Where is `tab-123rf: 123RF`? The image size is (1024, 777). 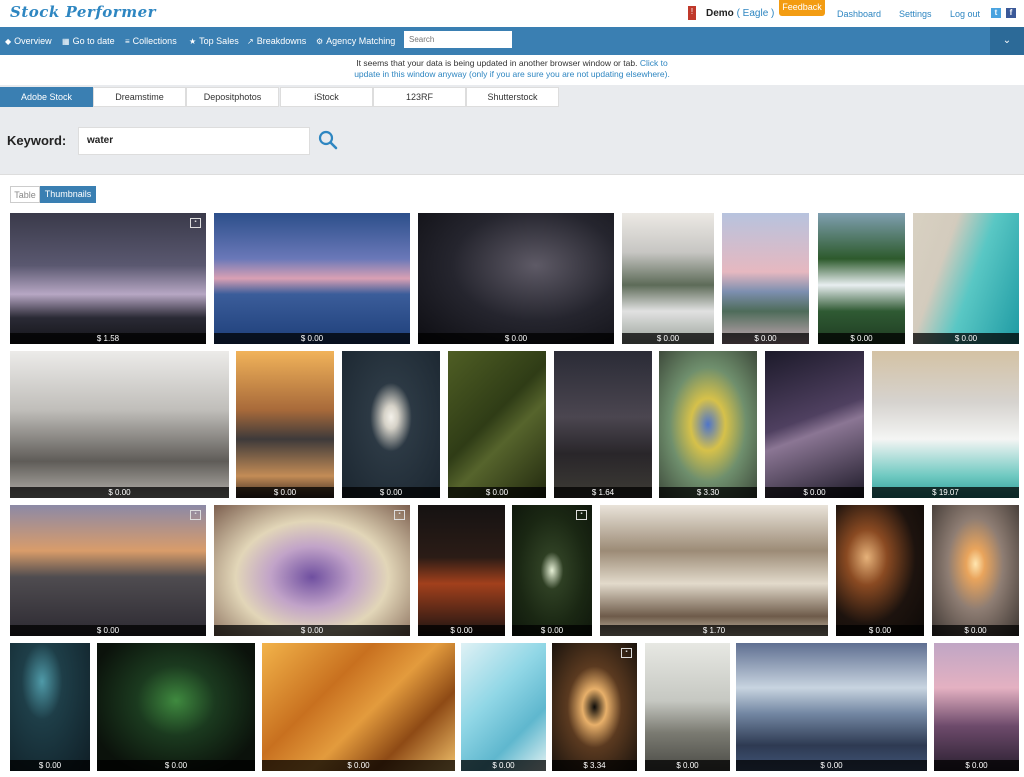 tab-123rf: 123RF is located at coordinates (419, 97).